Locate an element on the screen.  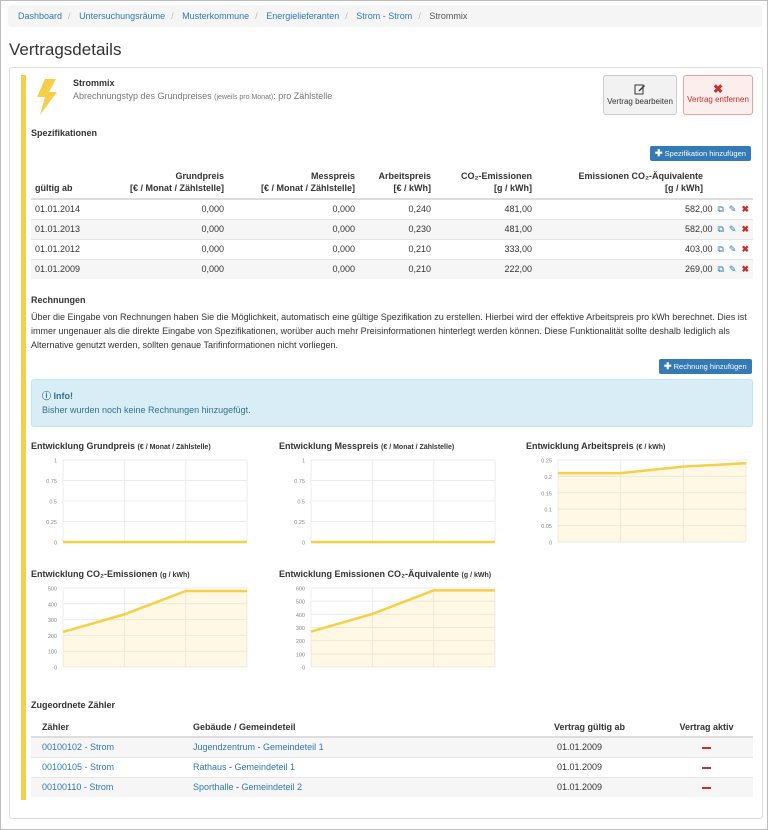
edit-contract-label: Vertrag bearbeiten is located at coordinates (640, 101).